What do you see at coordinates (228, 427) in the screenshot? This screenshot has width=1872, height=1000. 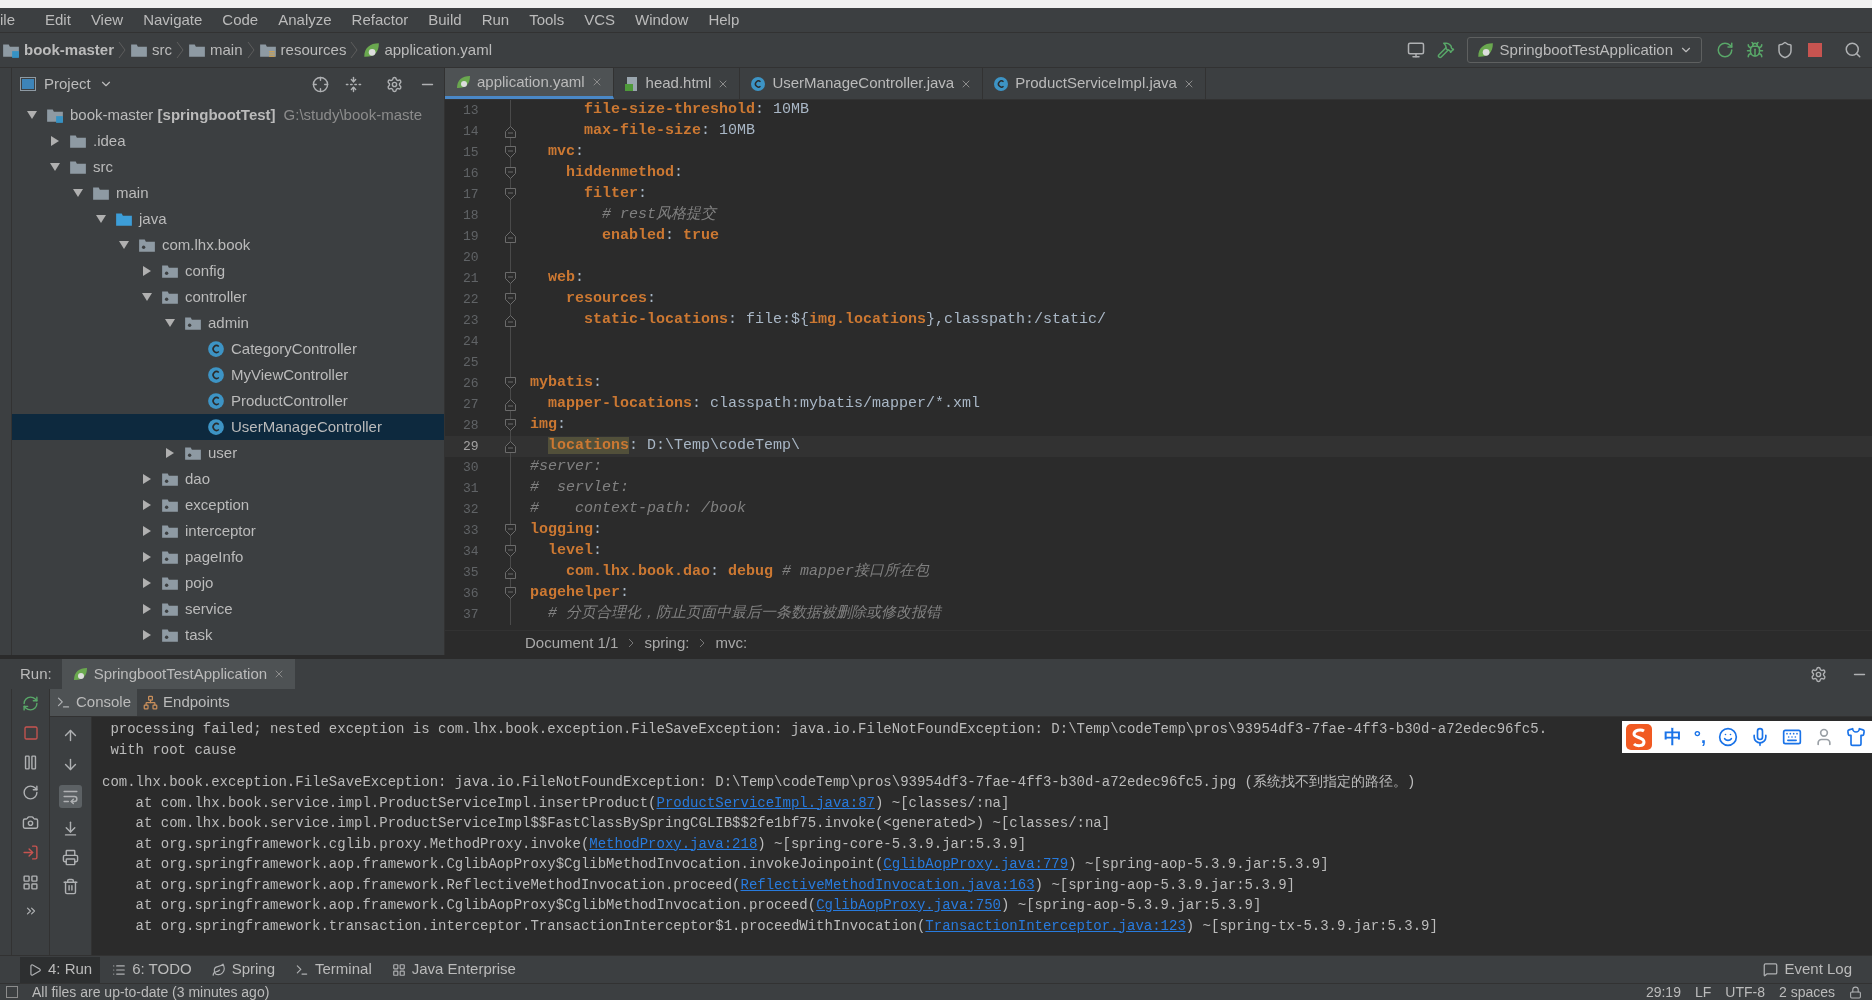 I see `tree-item: UserManageController` at bounding box center [228, 427].